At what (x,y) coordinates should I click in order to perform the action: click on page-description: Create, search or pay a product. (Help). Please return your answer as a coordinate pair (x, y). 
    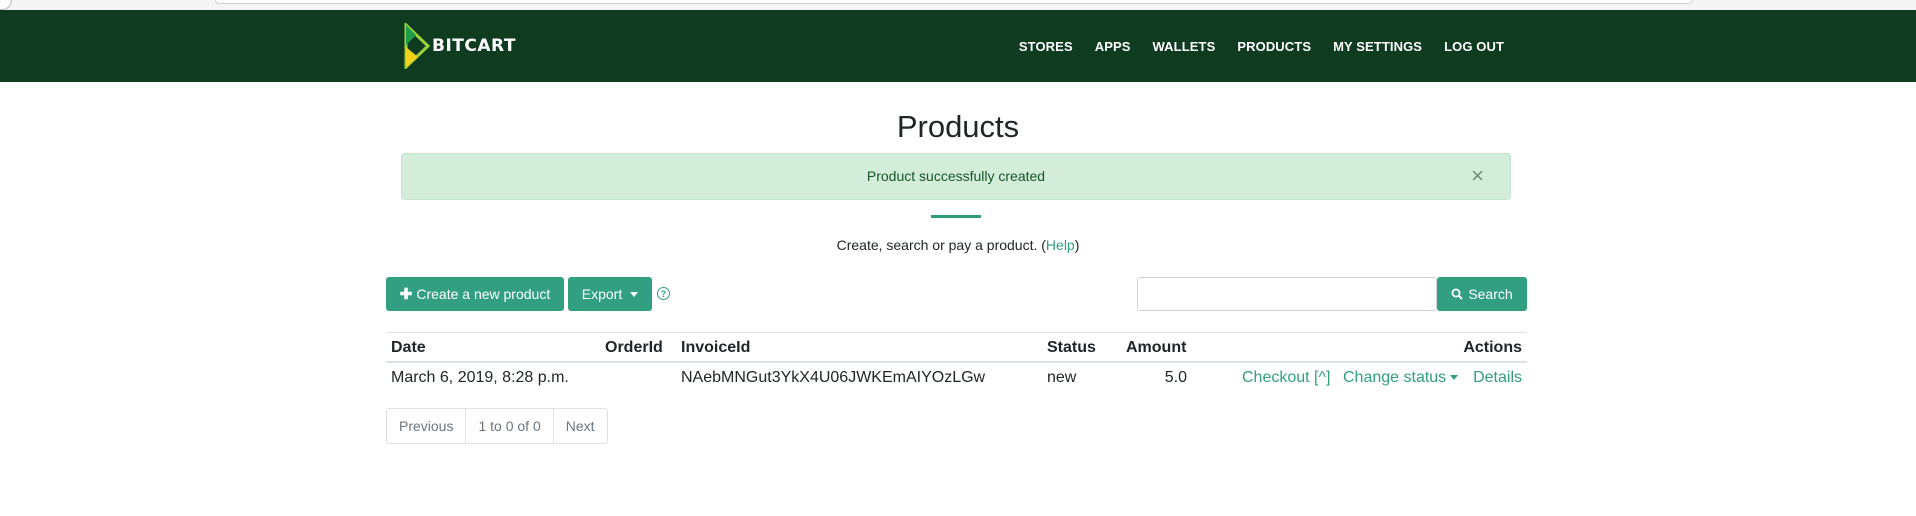
    Looking at the image, I should click on (958, 245).